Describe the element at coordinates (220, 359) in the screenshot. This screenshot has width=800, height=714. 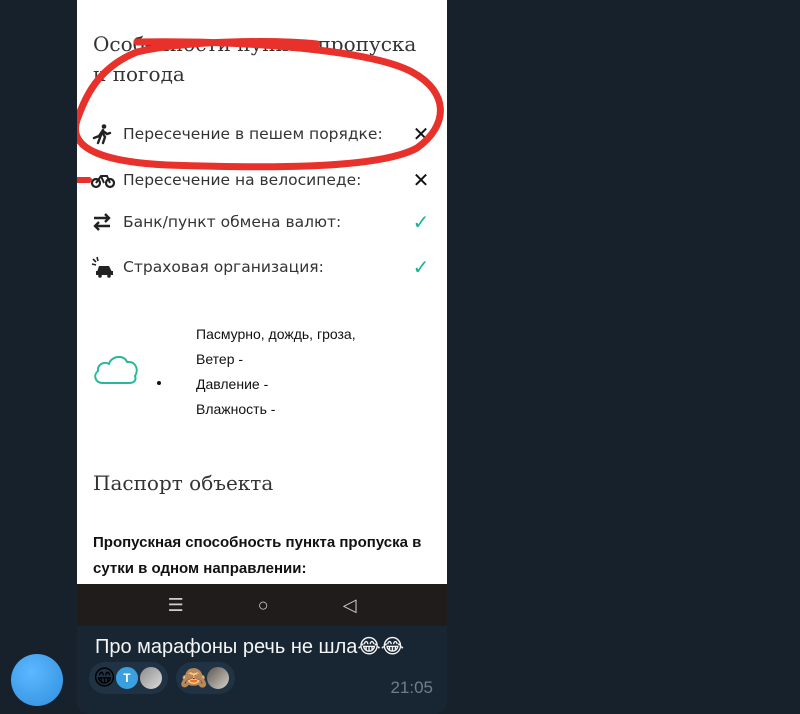
I see `weather-wind: Ветер -` at that location.